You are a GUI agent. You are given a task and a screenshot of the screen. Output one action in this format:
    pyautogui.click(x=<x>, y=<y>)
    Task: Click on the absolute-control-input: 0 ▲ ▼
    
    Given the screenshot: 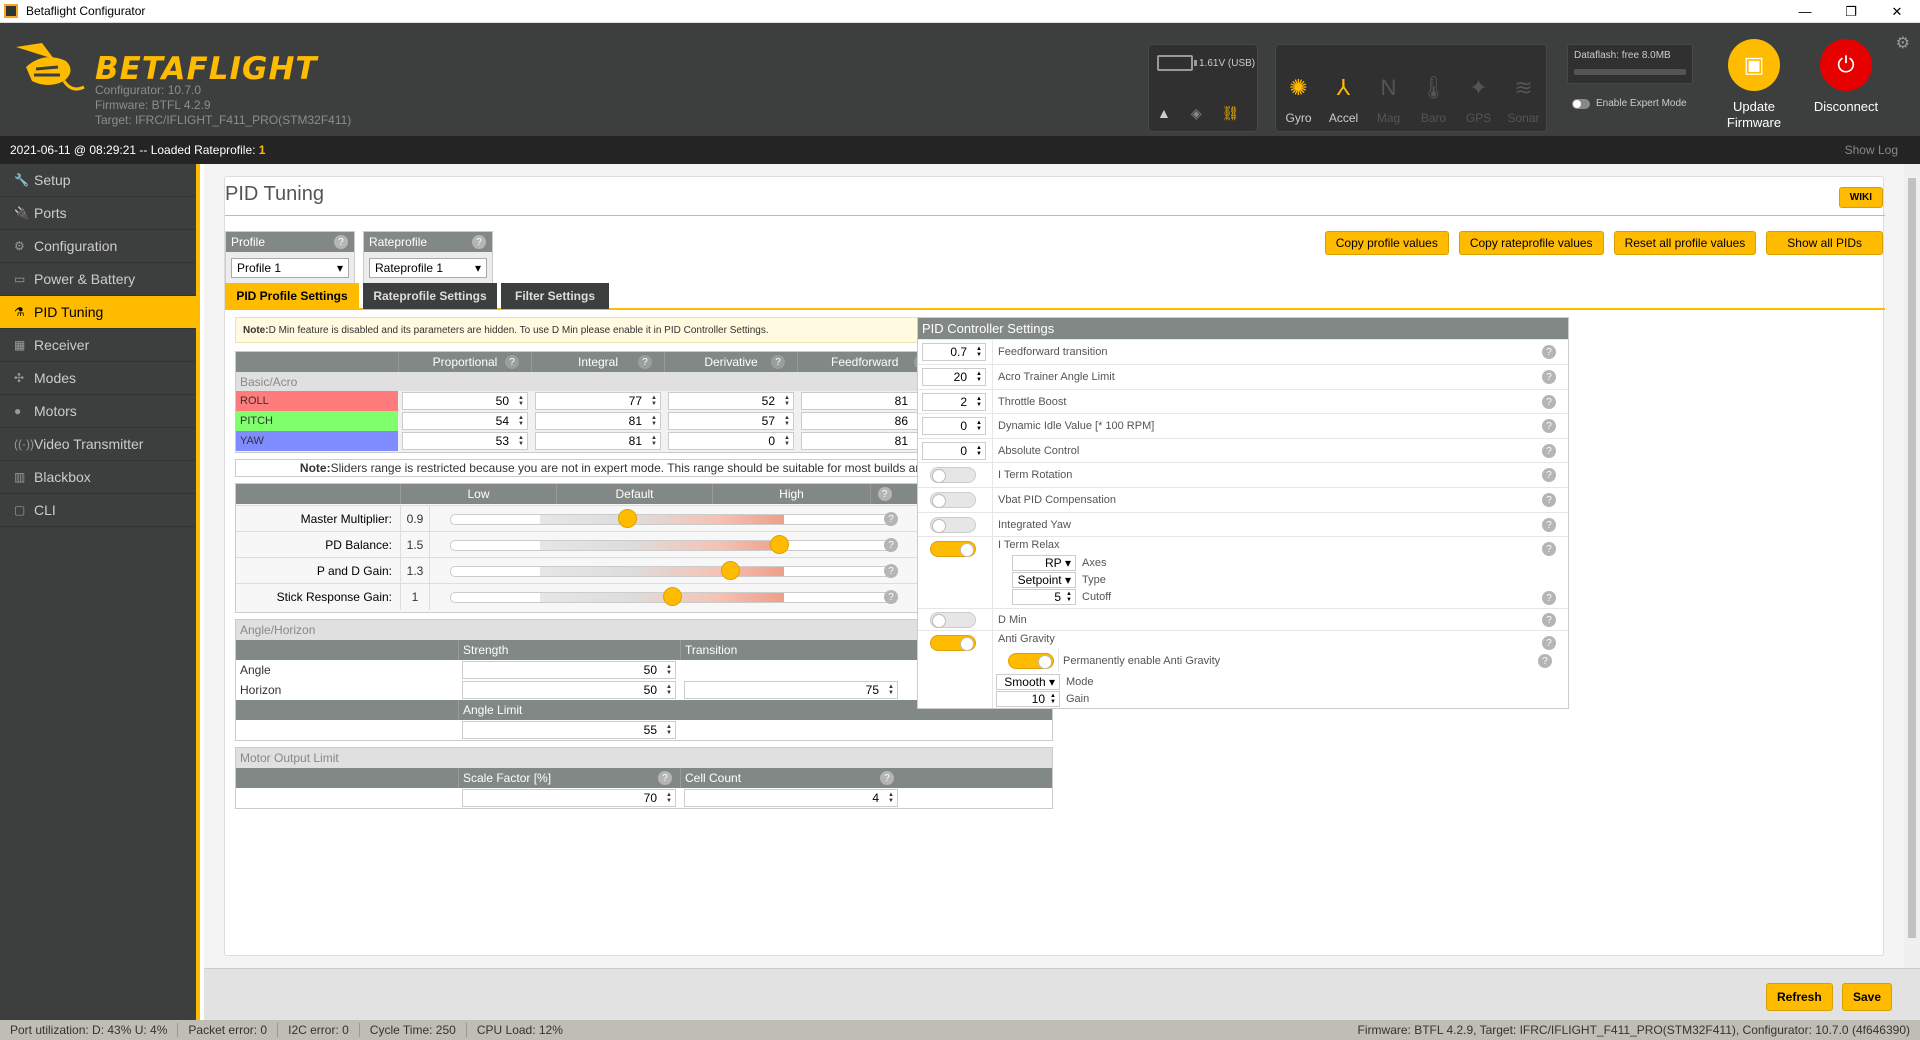 What is the action you would take?
    pyautogui.click(x=954, y=451)
    